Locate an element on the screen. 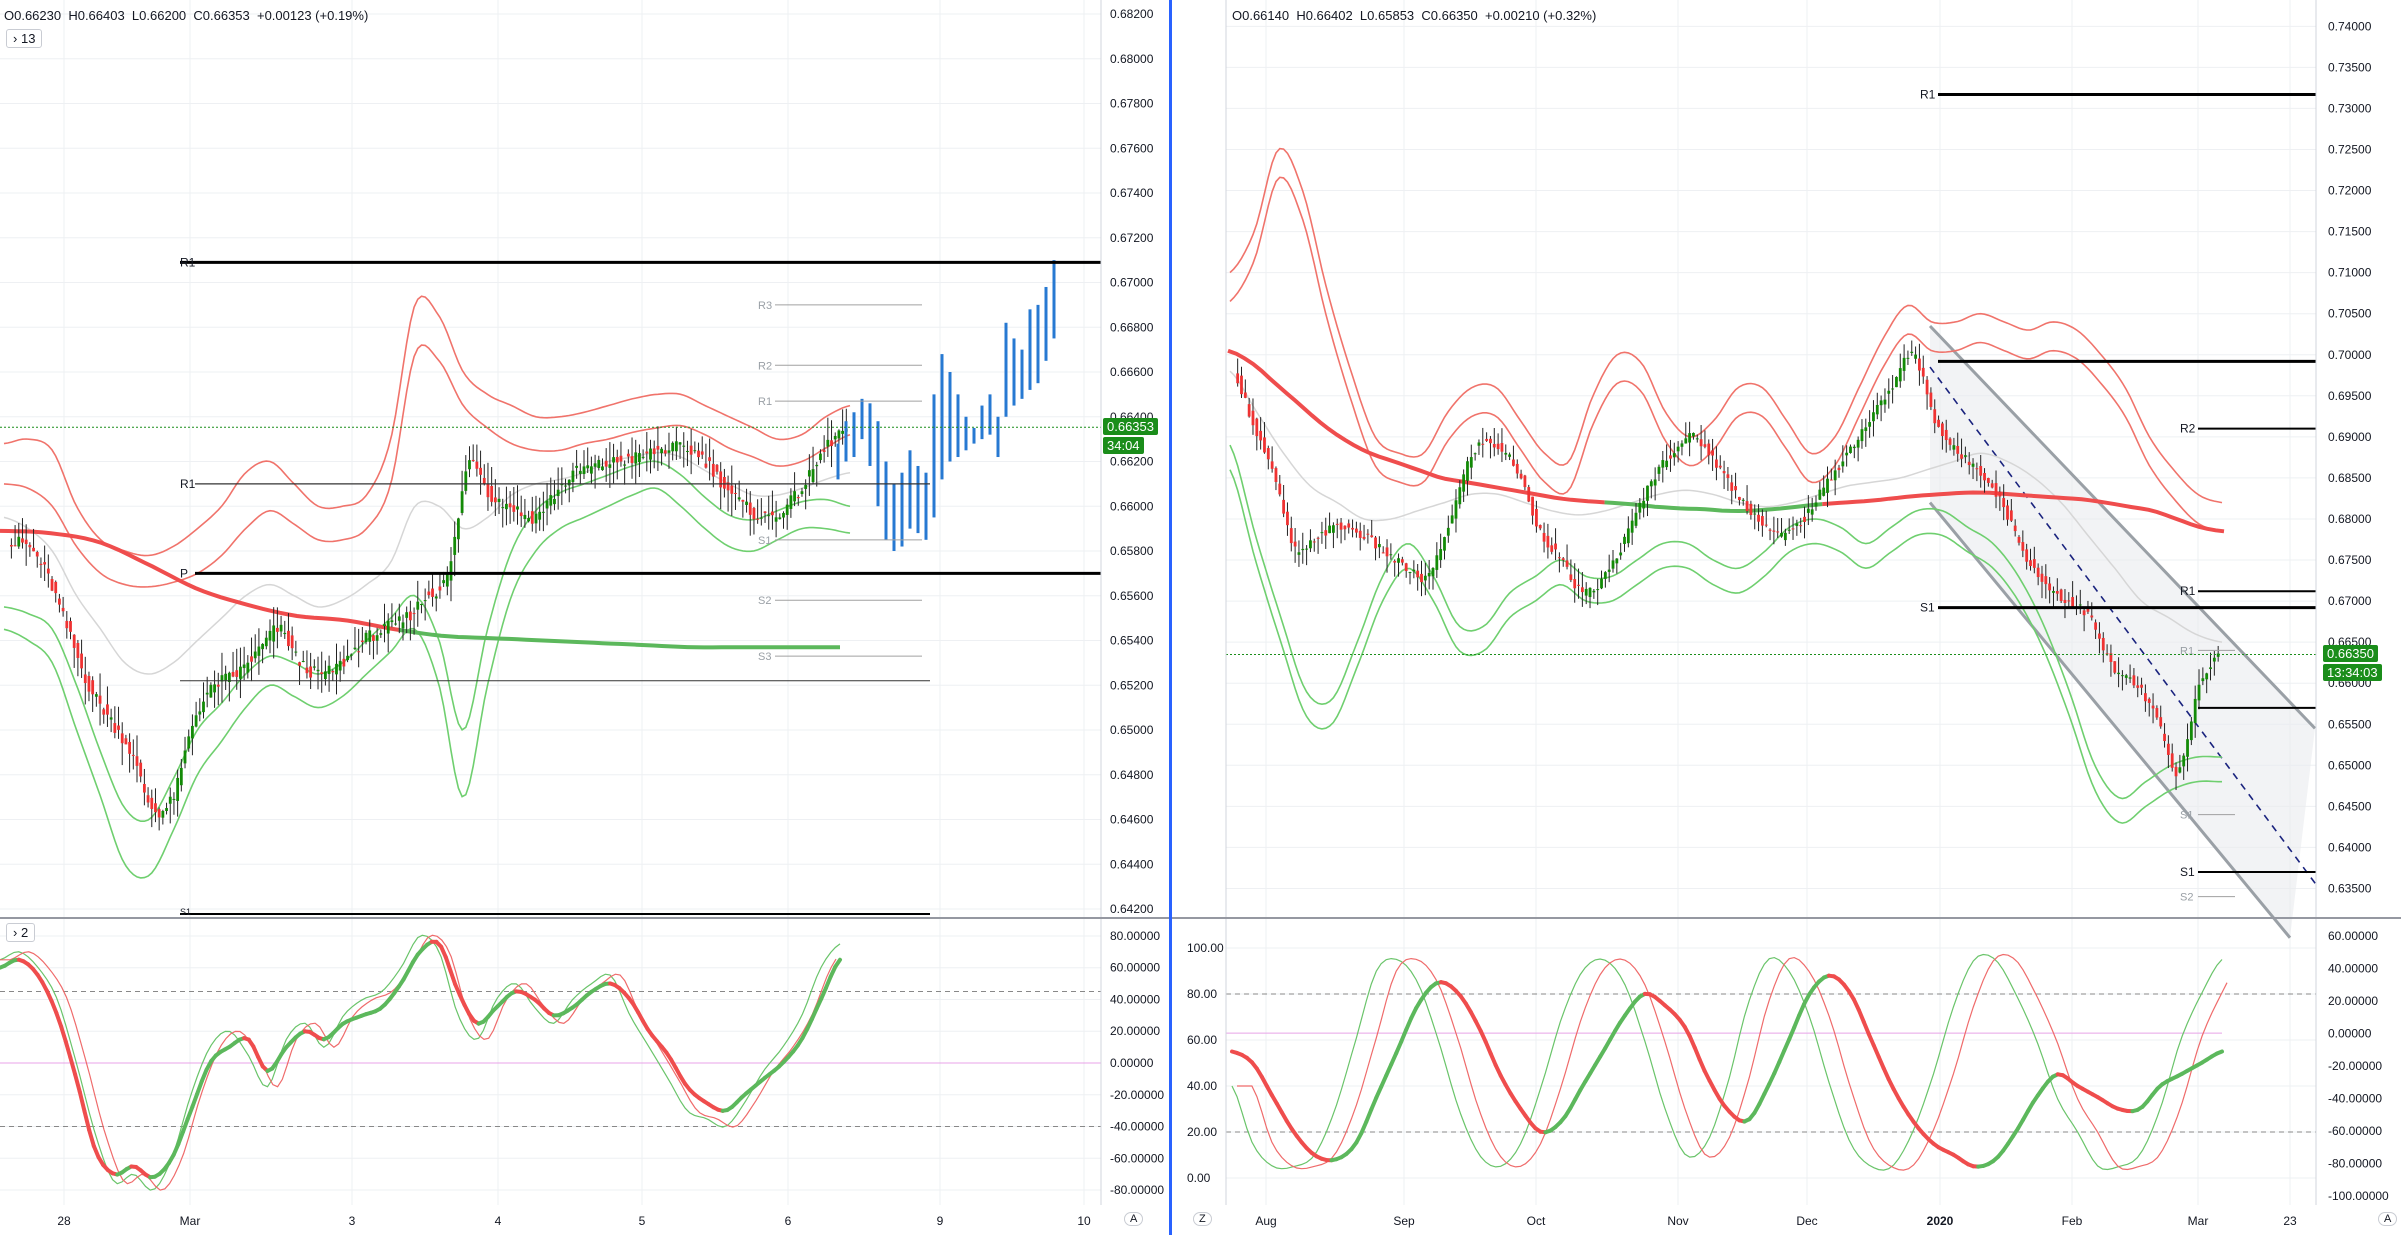 The image size is (2401, 1235). right-osc-right-tick-label: -40.00000 is located at coordinates (2355, 1099).